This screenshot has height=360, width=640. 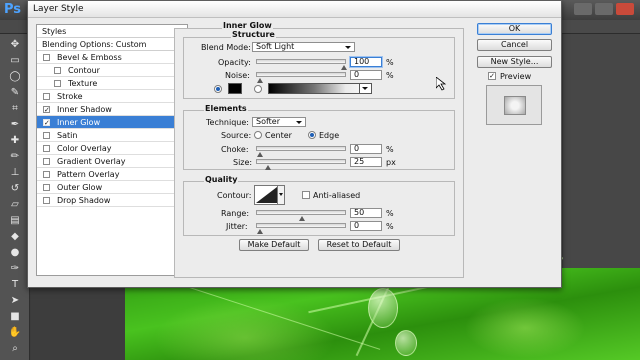 I want to click on style-item-pattern-overlay: Pattern Overlay, so click(x=112, y=174).